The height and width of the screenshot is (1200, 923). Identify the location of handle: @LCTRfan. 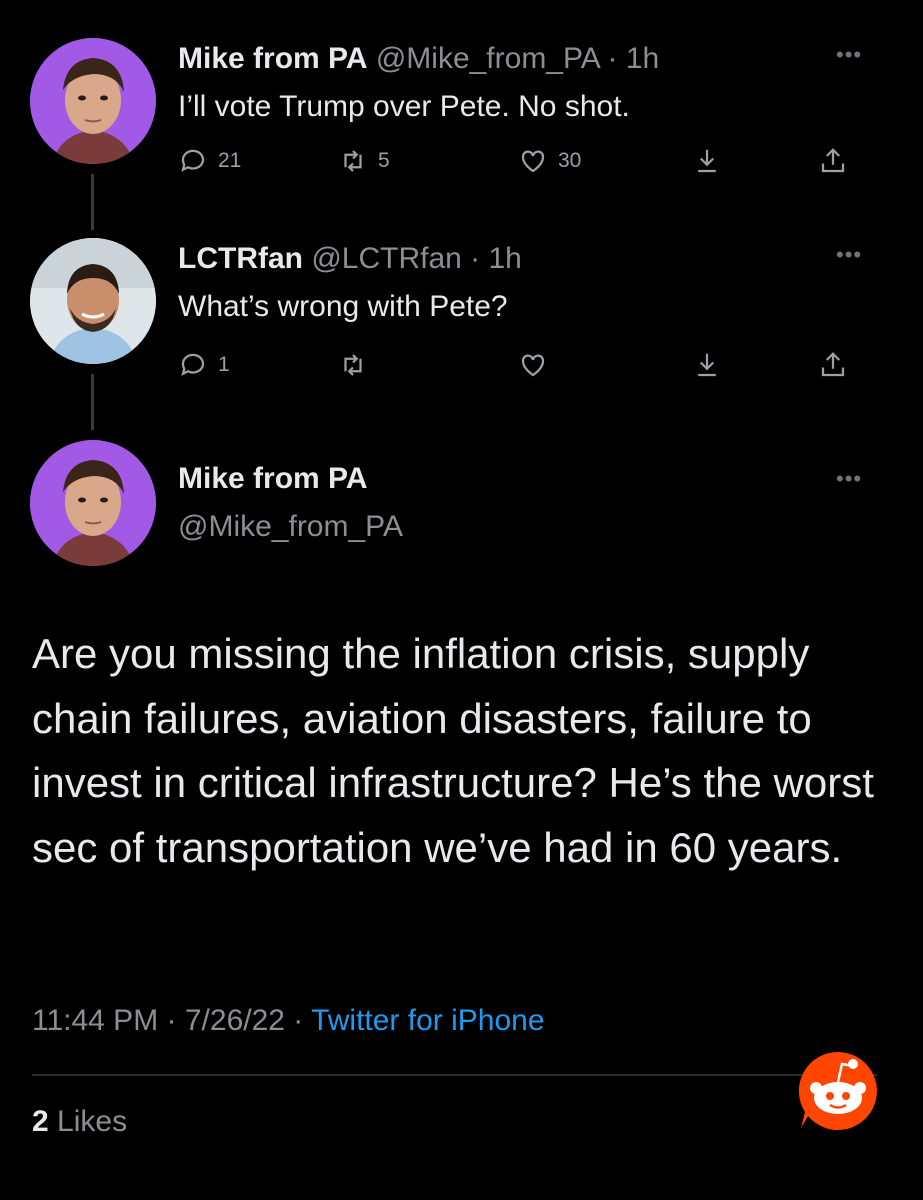
(386, 258).